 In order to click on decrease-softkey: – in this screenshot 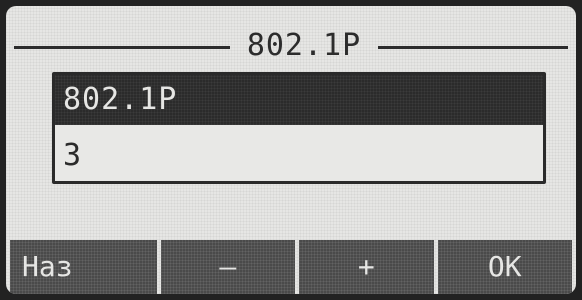, I will do `click(227, 267)`.